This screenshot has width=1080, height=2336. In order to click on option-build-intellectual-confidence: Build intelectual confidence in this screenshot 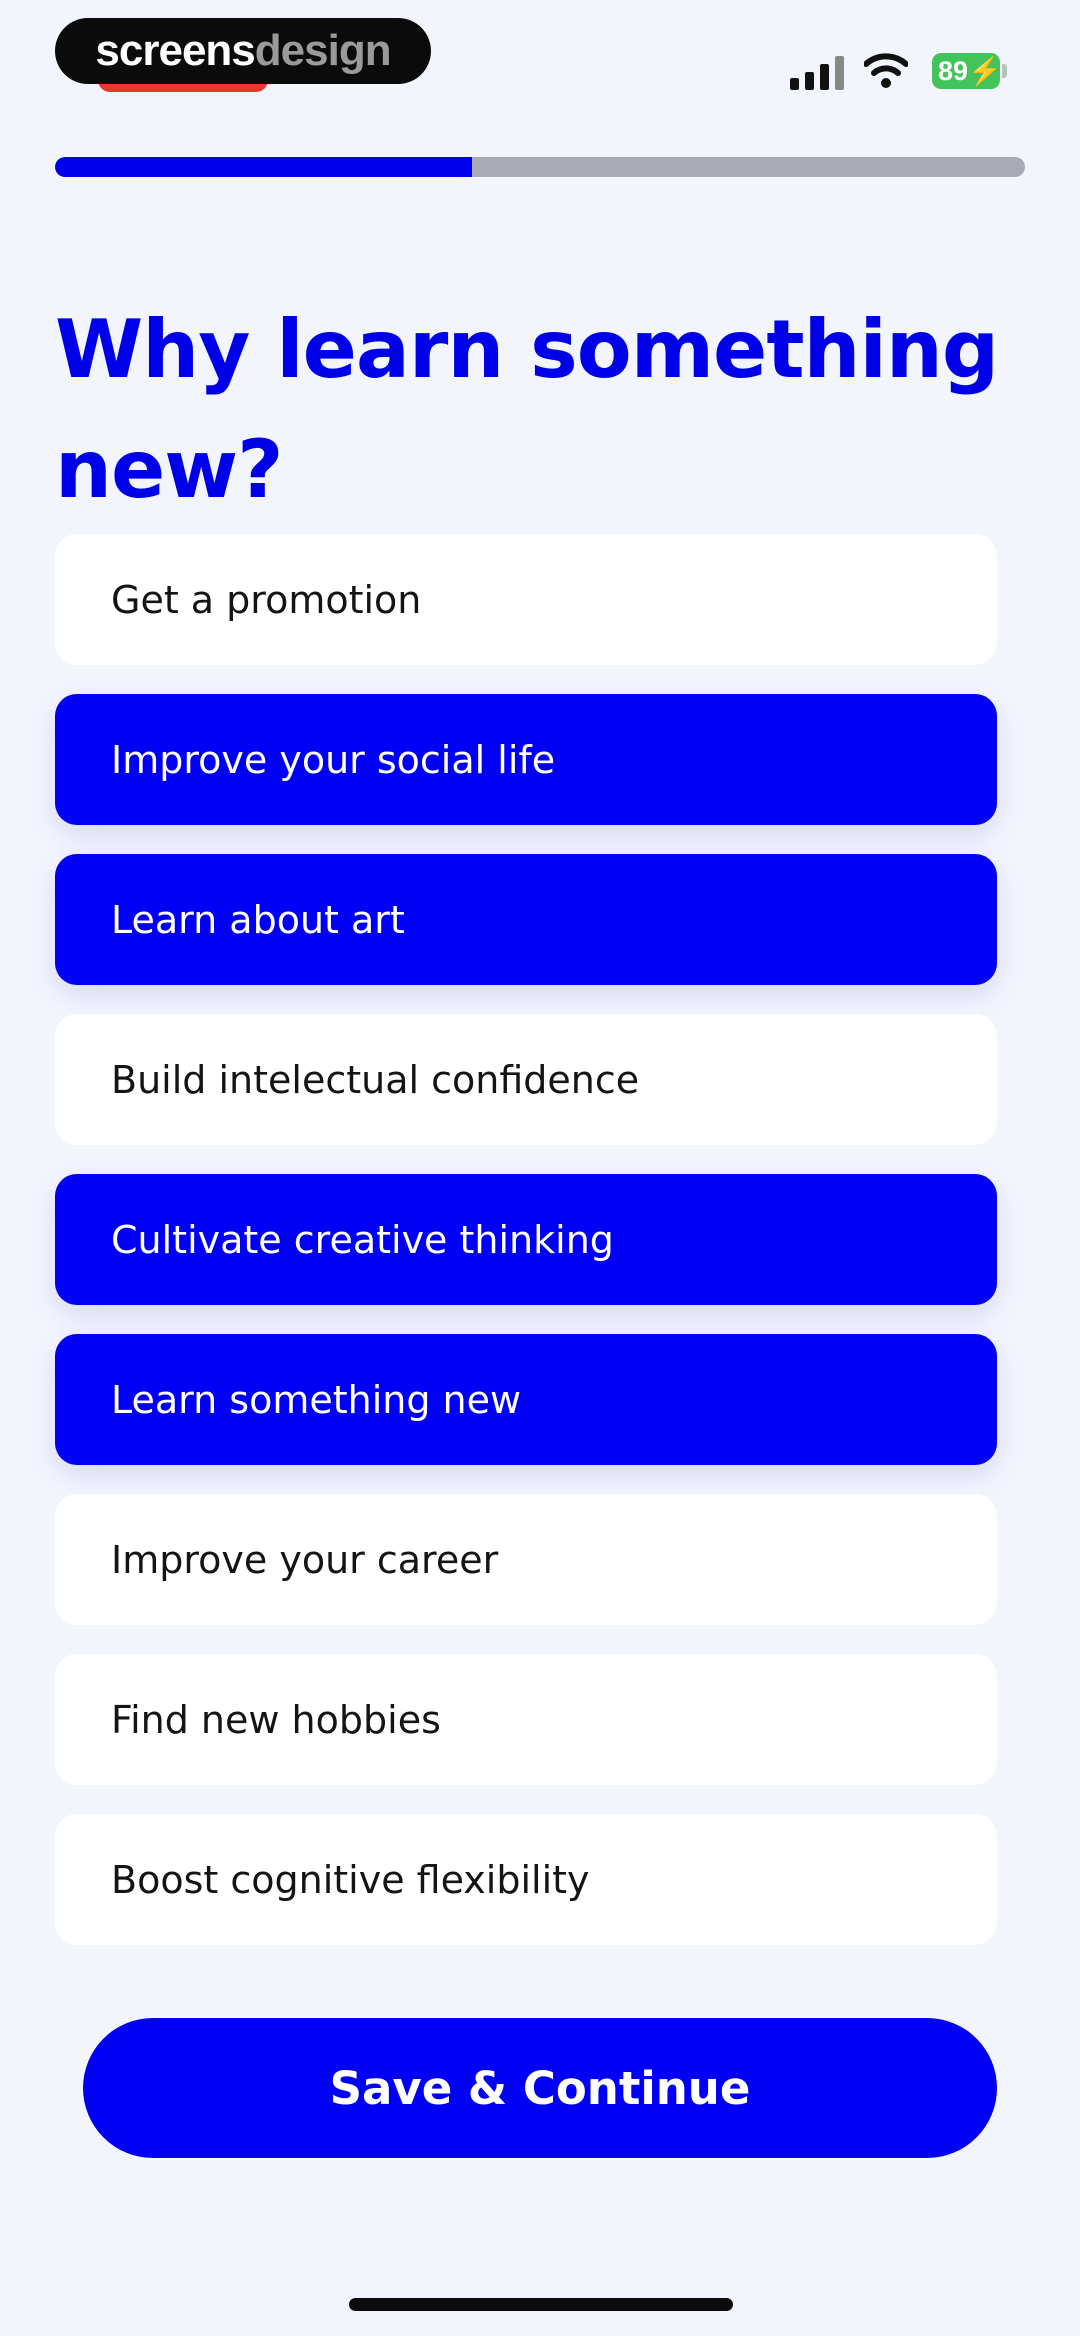, I will do `click(526, 1079)`.